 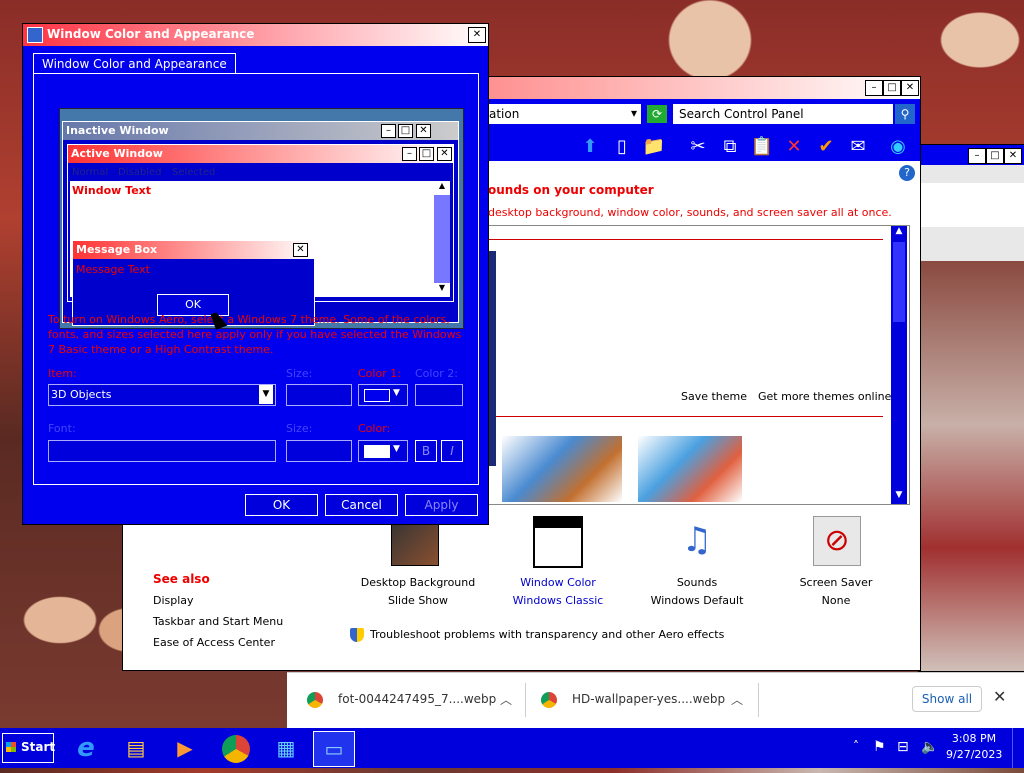 What do you see at coordinates (836, 600) in the screenshot?
I see `screen-saver-sub: None` at bounding box center [836, 600].